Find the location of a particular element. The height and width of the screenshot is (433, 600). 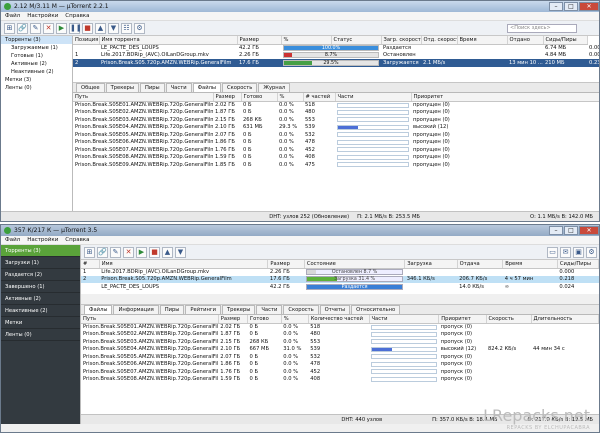

column-header: Длительность is located at coordinates (565, 319).